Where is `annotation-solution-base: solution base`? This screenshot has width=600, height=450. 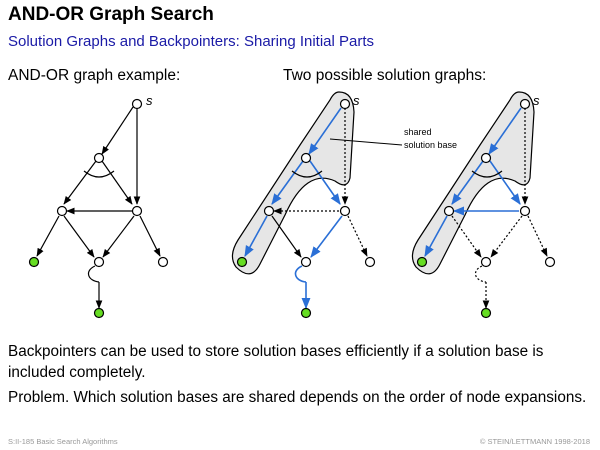 annotation-solution-base: solution base is located at coordinates (430, 145).